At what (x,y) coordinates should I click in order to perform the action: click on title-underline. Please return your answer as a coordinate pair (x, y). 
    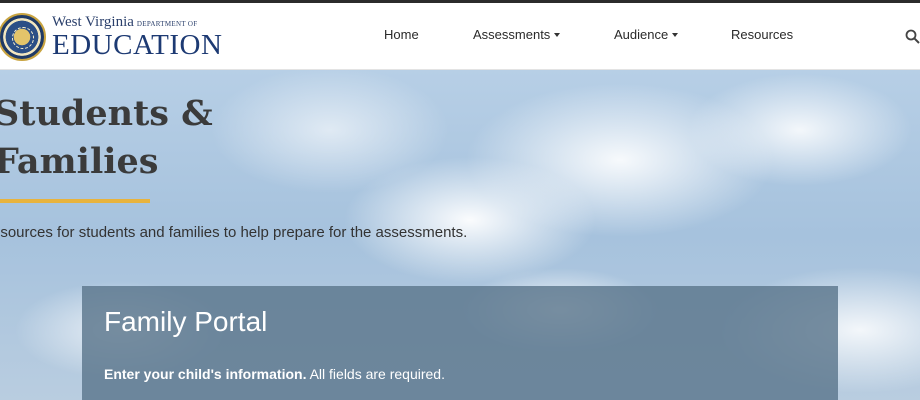
    Looking at the image, I should click on (75, 201).